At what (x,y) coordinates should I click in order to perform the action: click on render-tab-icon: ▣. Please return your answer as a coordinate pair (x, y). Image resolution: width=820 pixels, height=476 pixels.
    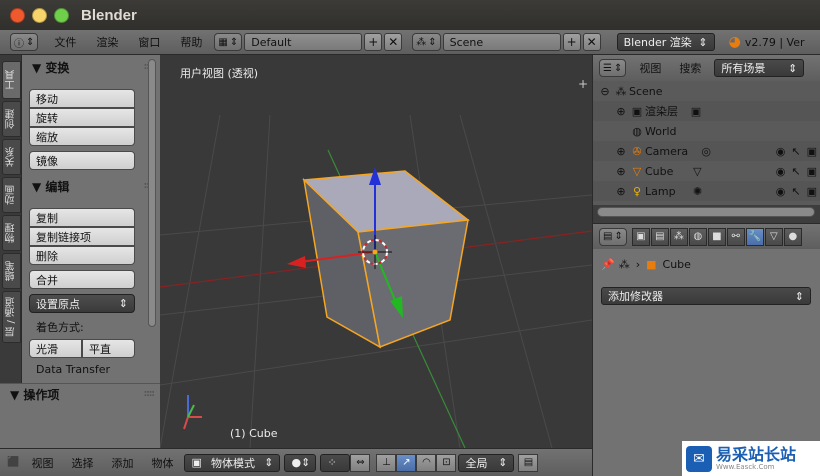
    Looking at the image, I should click on (640, 236).